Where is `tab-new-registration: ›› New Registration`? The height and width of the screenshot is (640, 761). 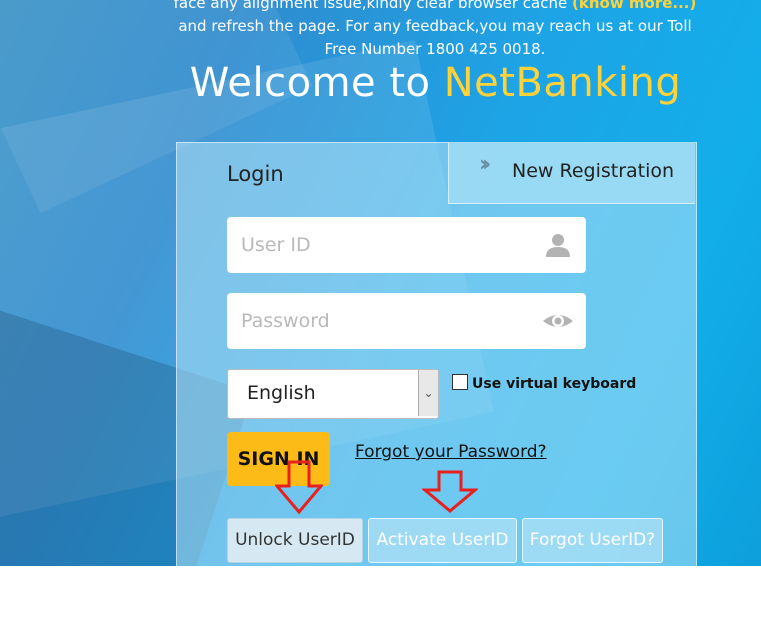 tab-new-registration: ›› New Registration is located at coordinates (571, 173).